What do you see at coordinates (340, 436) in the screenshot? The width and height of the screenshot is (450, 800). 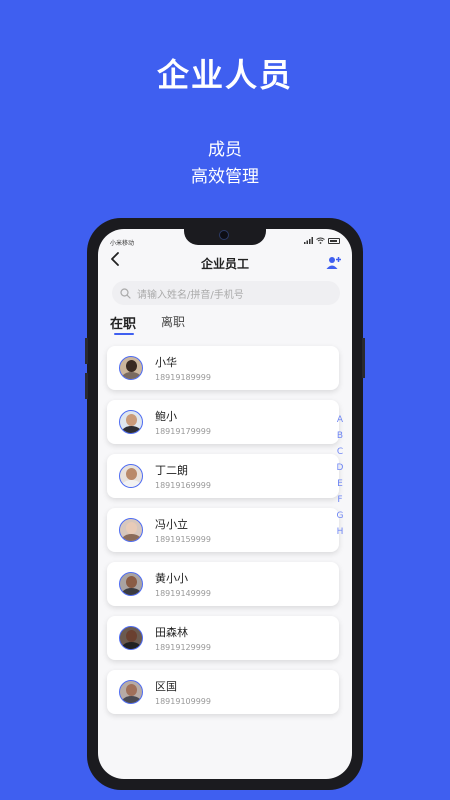 I see `index-letter-b: B` at bounding box center [340, 436].